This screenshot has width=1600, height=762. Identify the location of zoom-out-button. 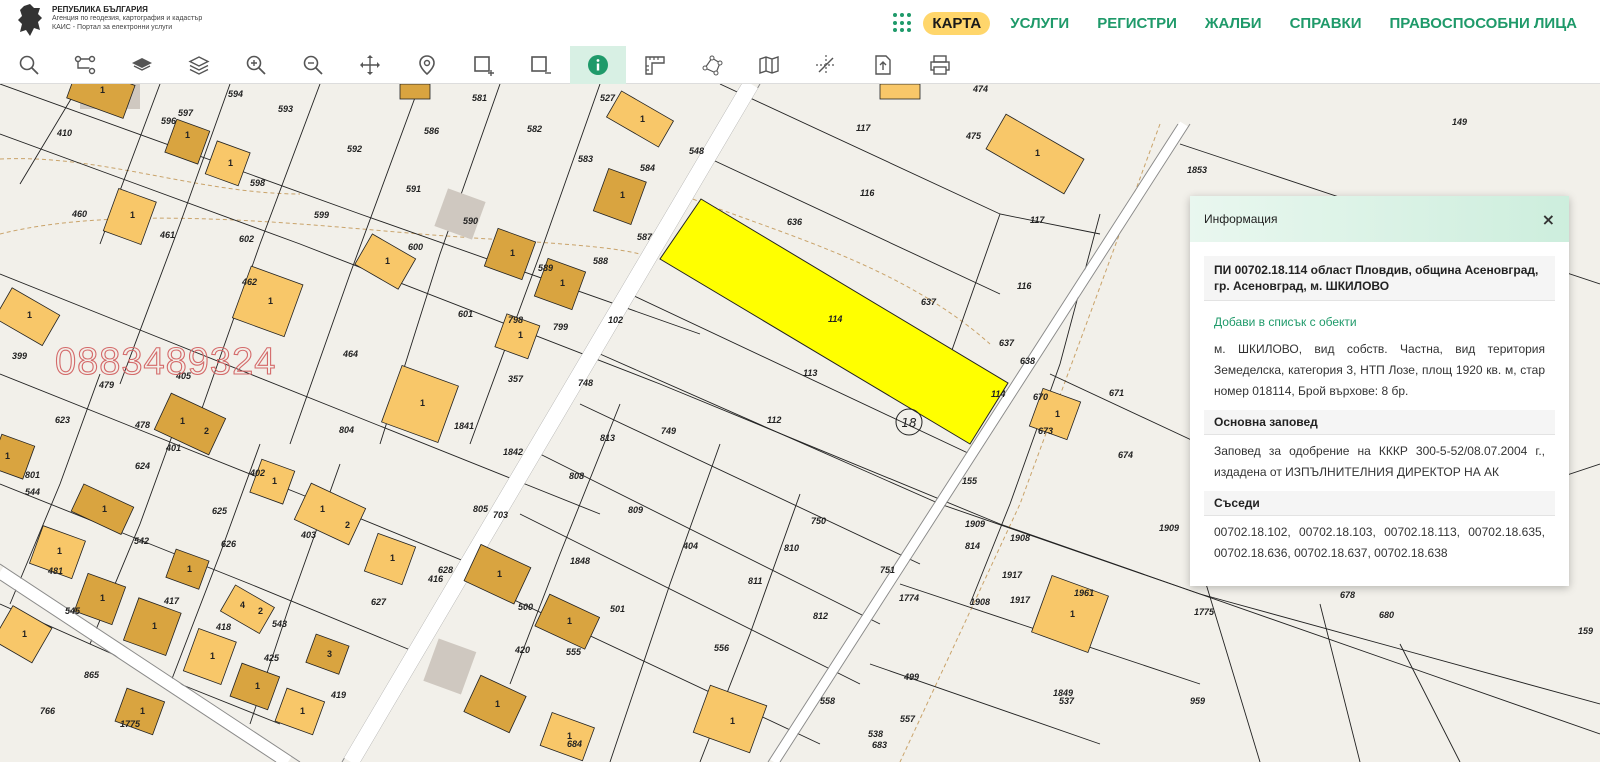
(313, 65).